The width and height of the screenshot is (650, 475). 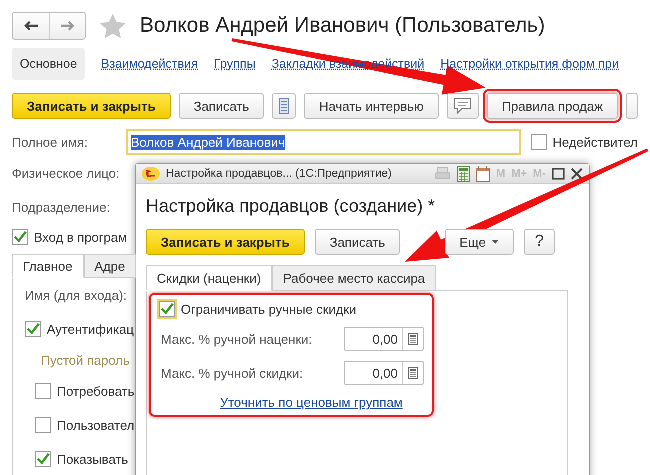 I want to click on checkbox-label: Недействител, so click(x=595, y=142).